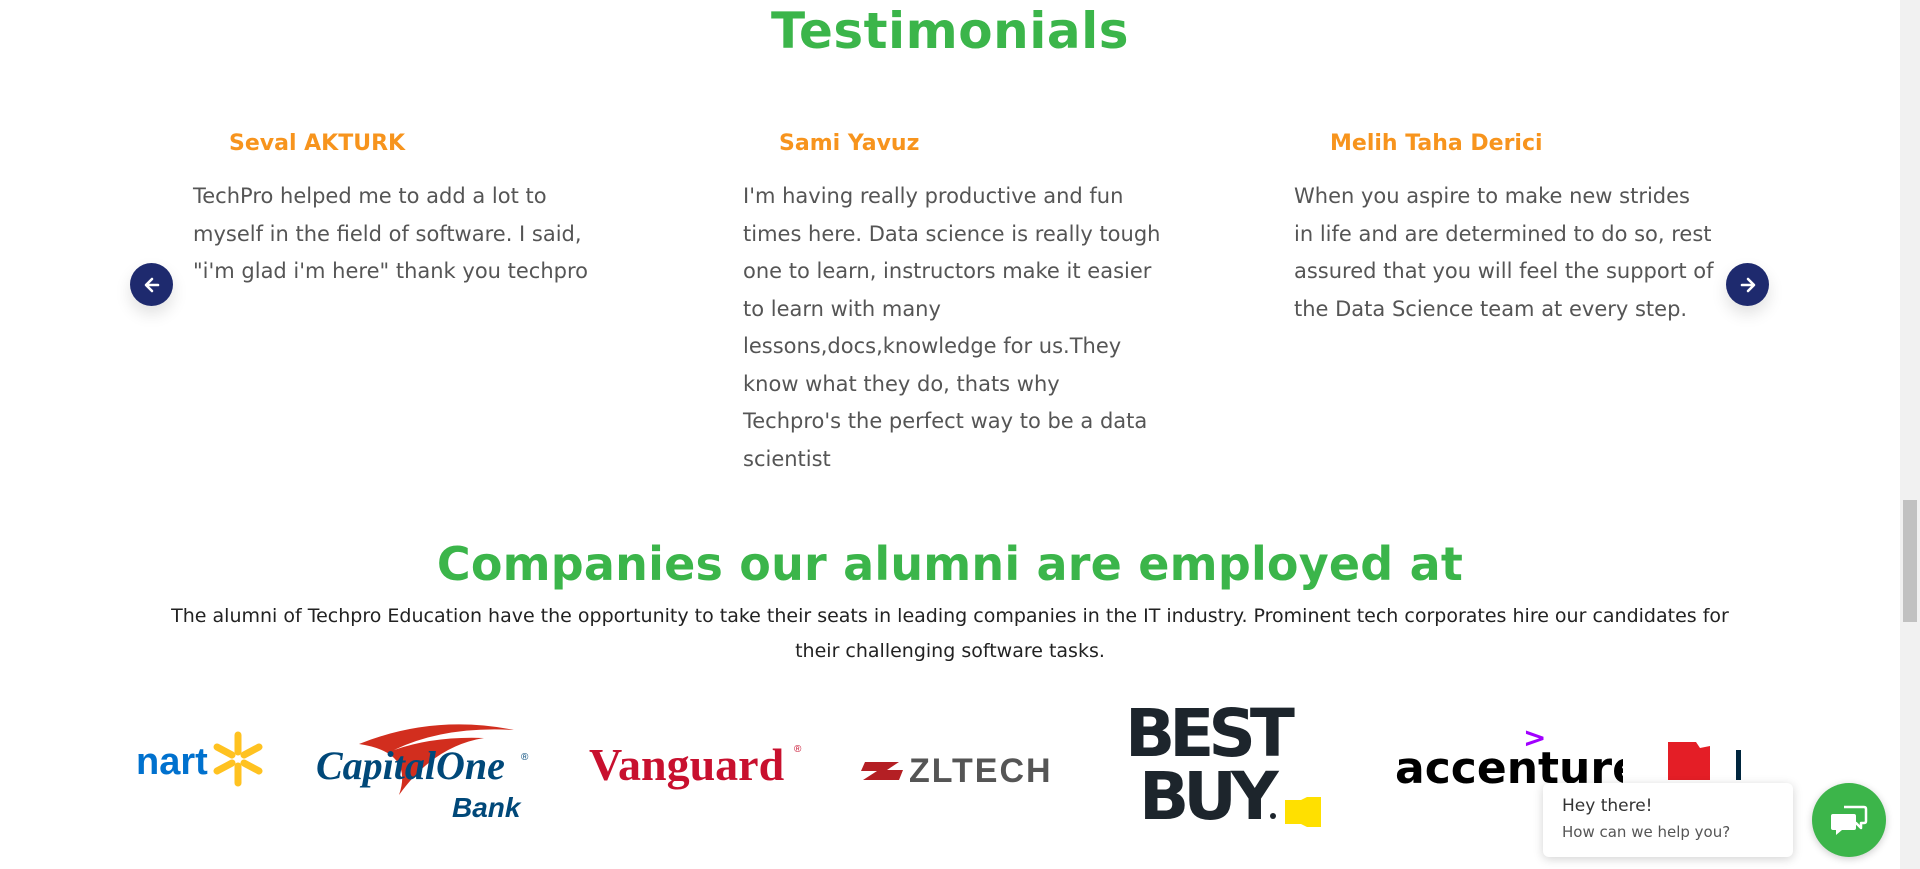 The image size is (1920, 869). I want to click on best-buy-logo: BEST BUY, so click(1240, 770).